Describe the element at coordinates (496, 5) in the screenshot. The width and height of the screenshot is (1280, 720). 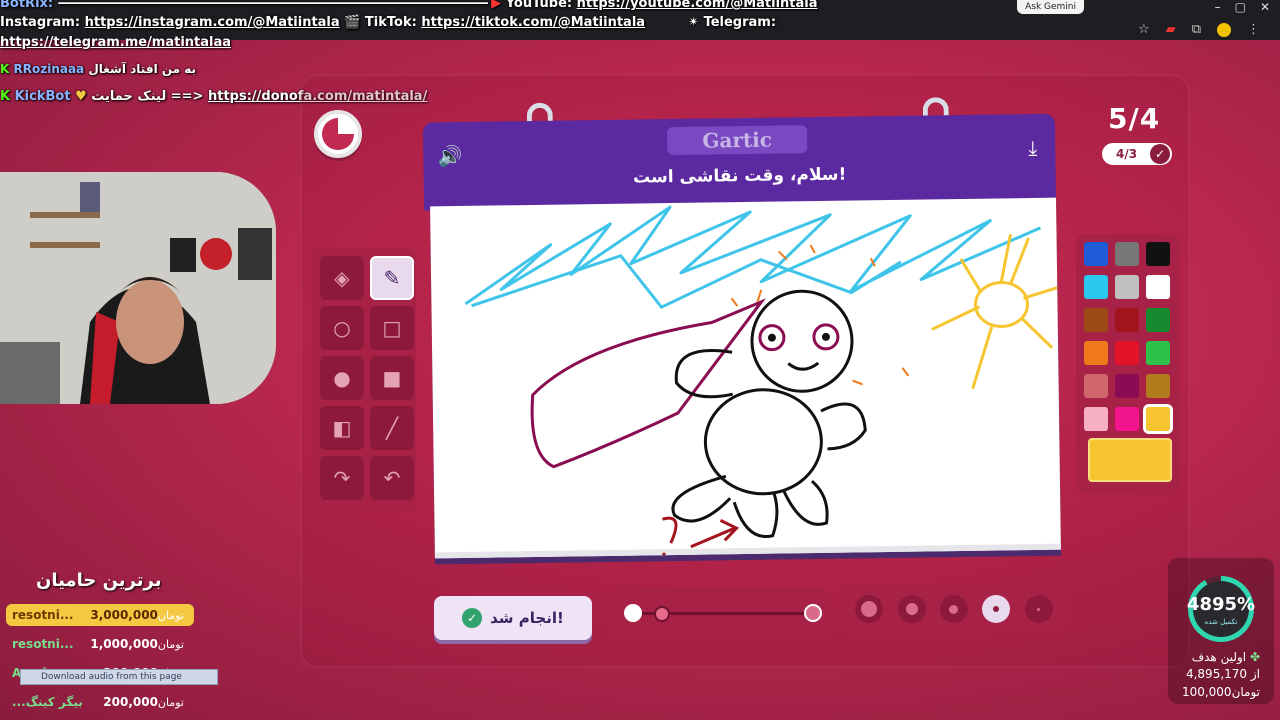
I see `youtube-icon: ▶` at that location.